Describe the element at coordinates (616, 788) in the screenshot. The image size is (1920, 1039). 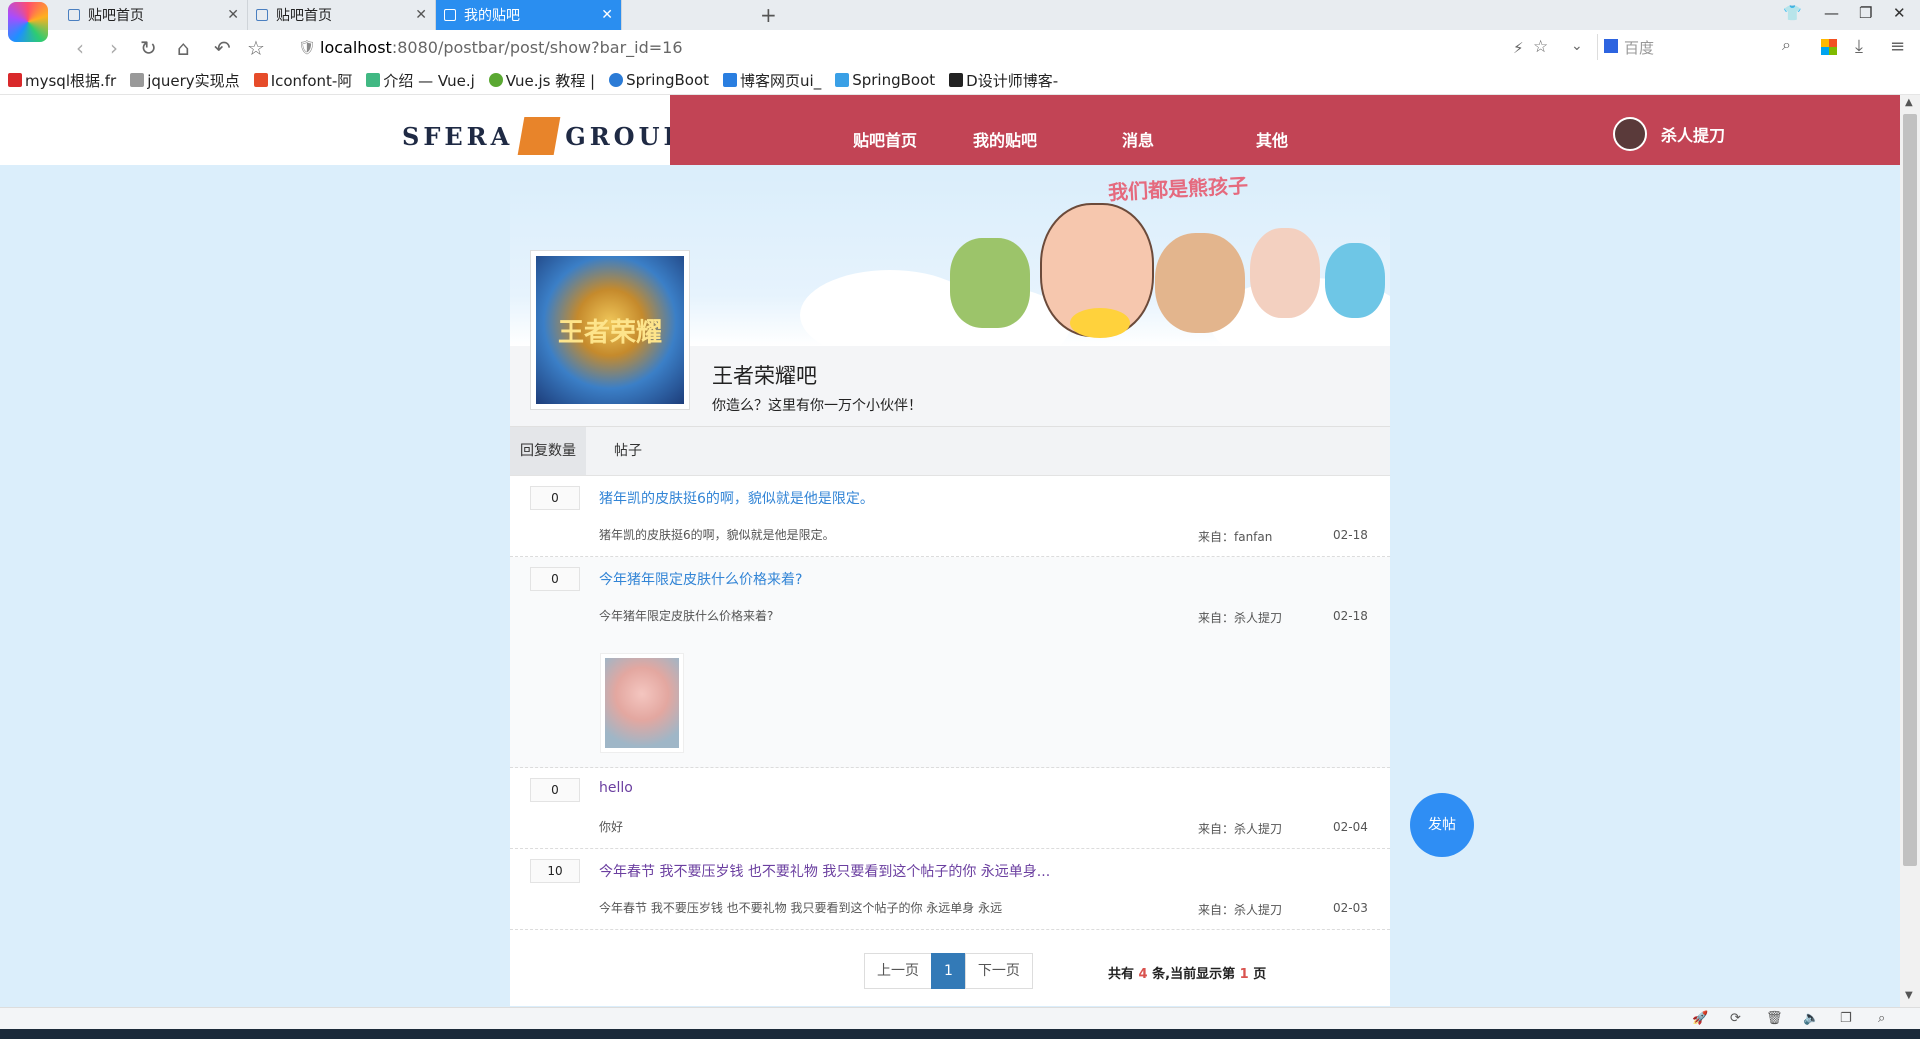
I see `post-title: hello` at that location.